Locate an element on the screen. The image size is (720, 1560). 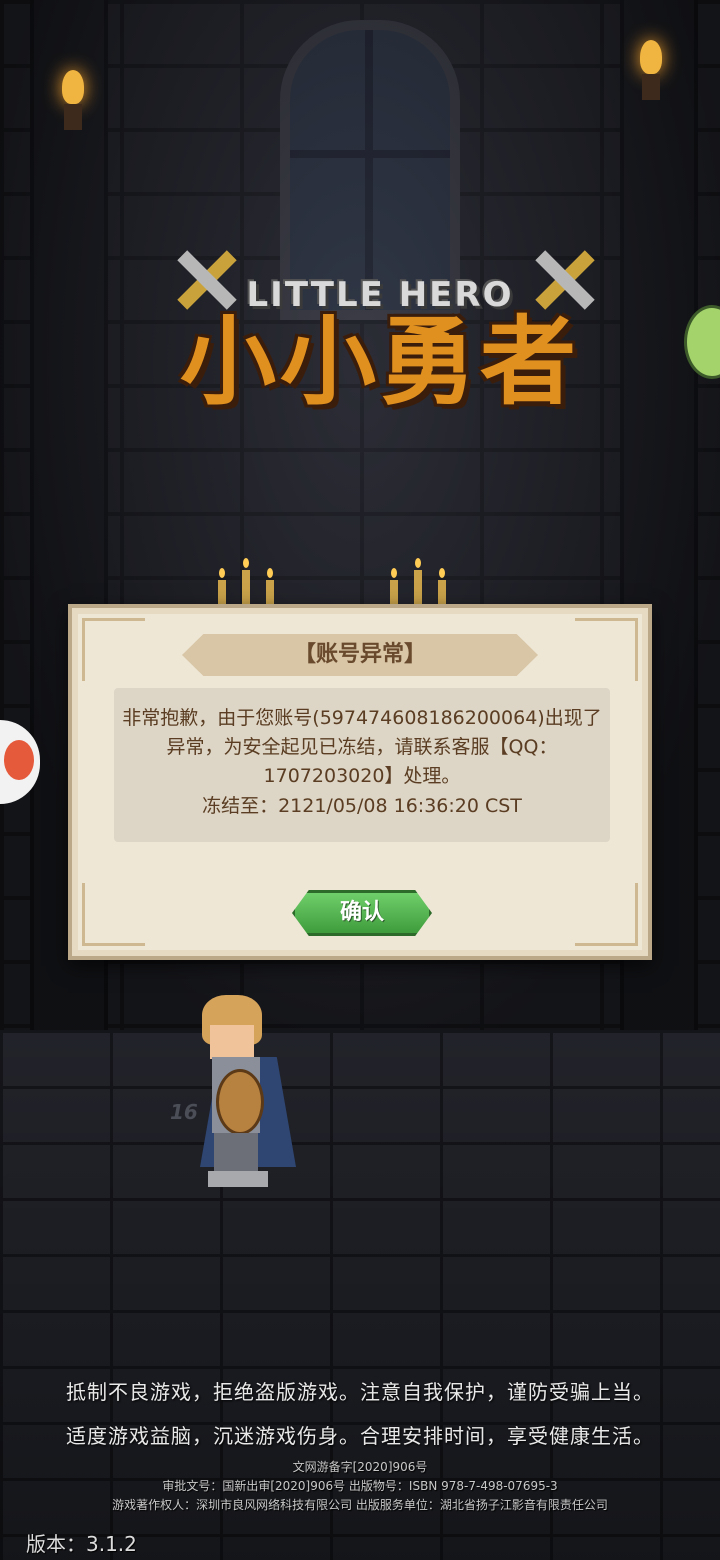
dialog-freeze-until: 冻结至：2121/05/08 16:36:20 CST is located at coordinates (362, 806).